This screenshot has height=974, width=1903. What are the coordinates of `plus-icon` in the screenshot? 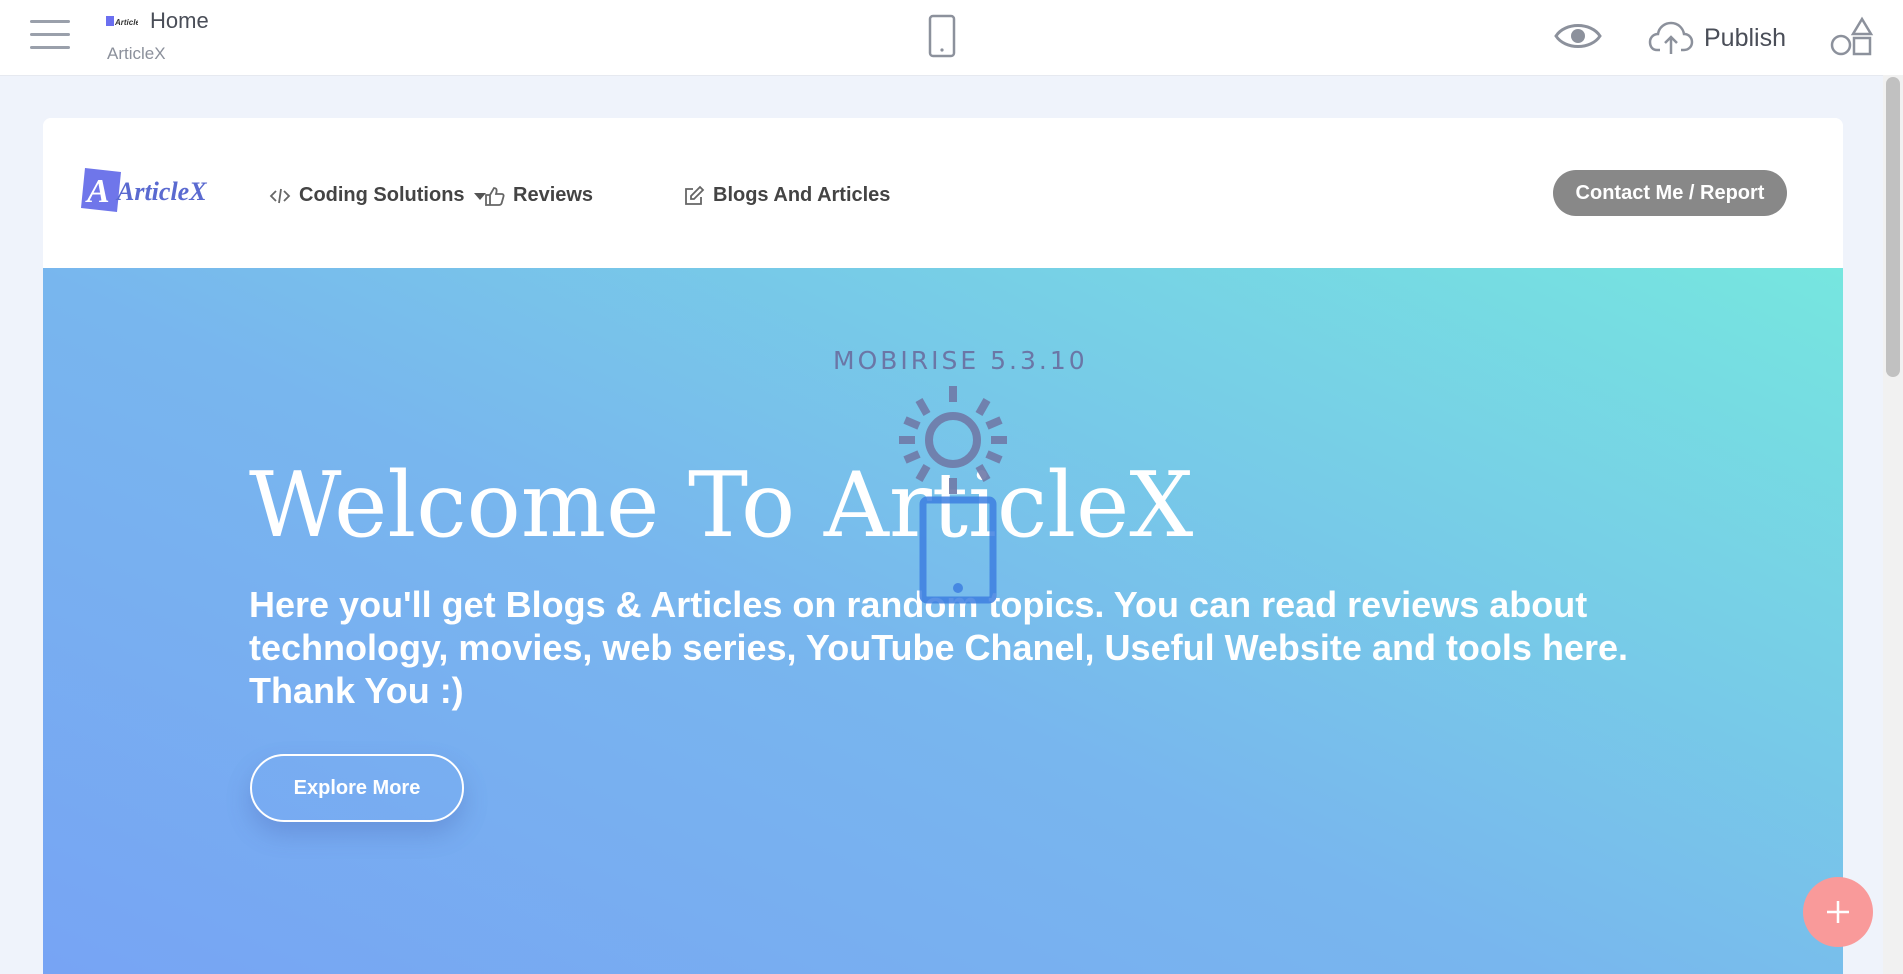 It's located at (1838, 912).